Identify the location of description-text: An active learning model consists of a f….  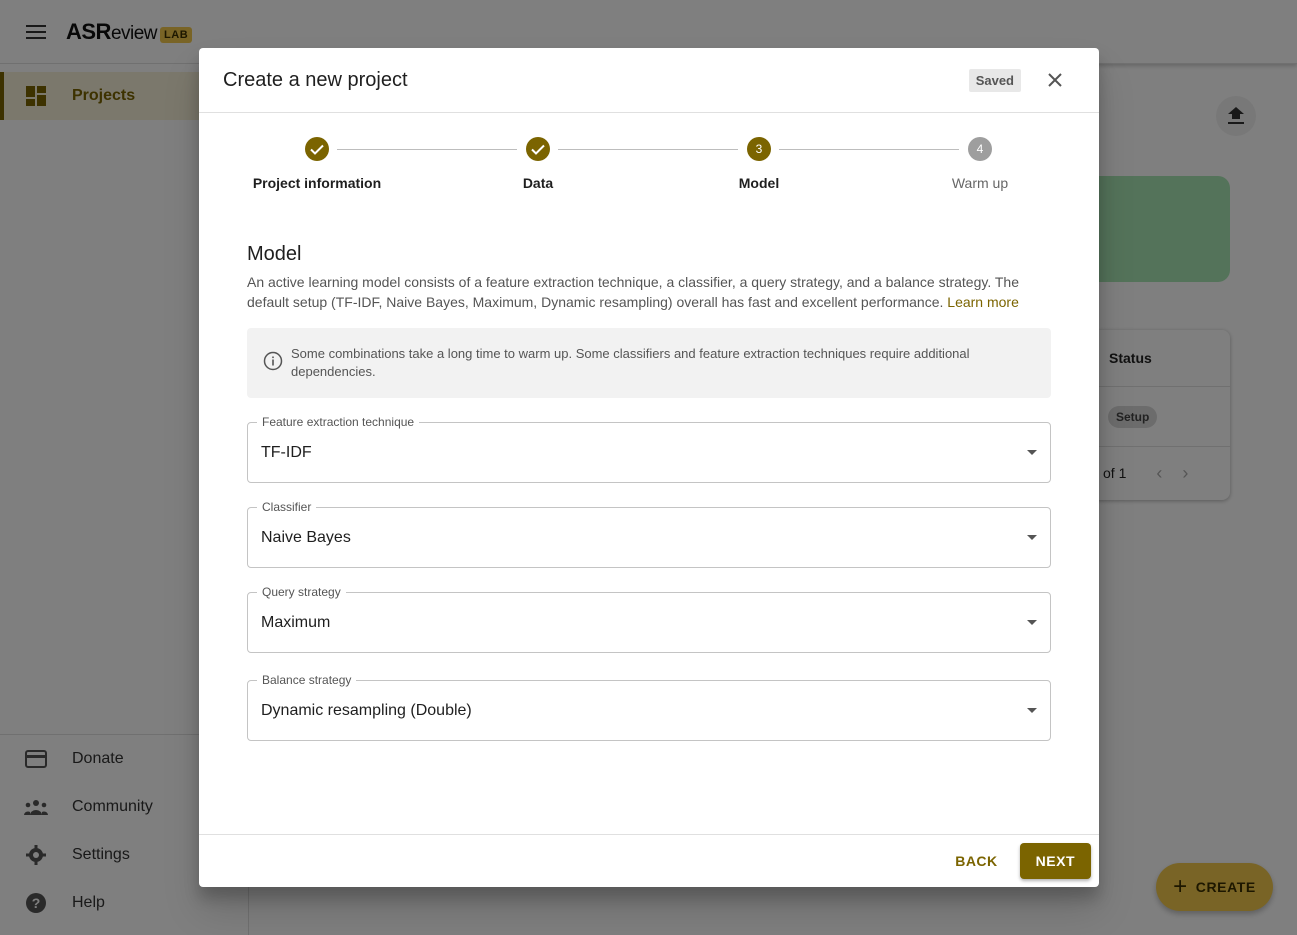
(633, 292).